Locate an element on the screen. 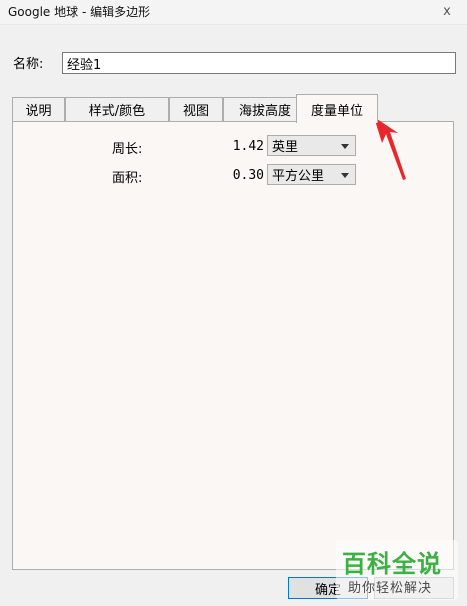 The height and width of the screenshot is (606, 467). area-value: 0.30 is located at coordinates (248, 175).